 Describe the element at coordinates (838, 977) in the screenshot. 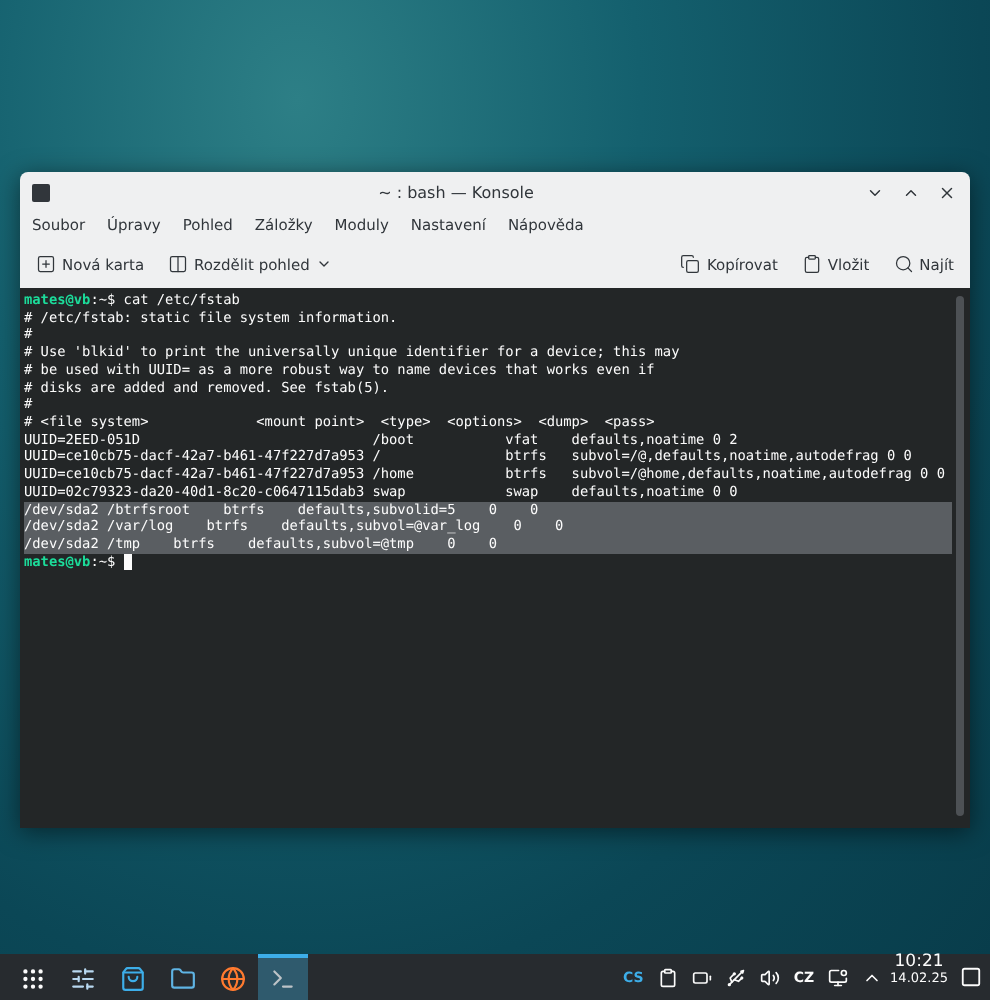

I see `monitor-icon` at that location.